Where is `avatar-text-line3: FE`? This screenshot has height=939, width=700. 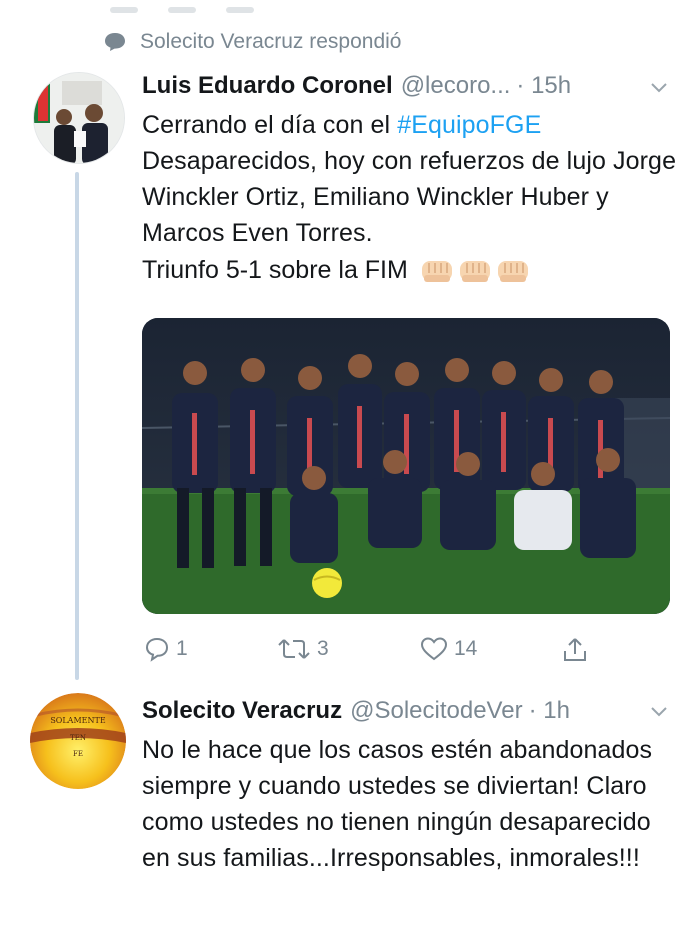 avatar-text-line3: FE is located at coordinates (78, 754).